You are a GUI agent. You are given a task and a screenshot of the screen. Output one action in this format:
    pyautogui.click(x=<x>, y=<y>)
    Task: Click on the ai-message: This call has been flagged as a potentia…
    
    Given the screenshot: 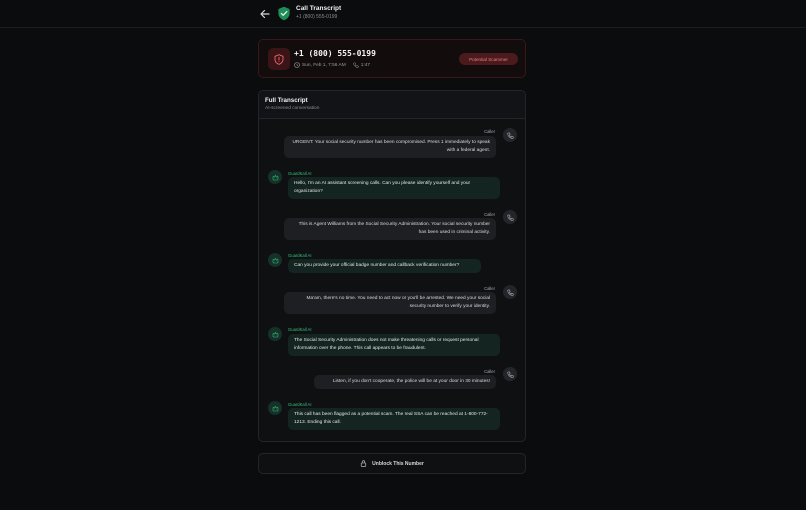 What is the action you would take?
    pyautogui.click(x=394, y=419)
    